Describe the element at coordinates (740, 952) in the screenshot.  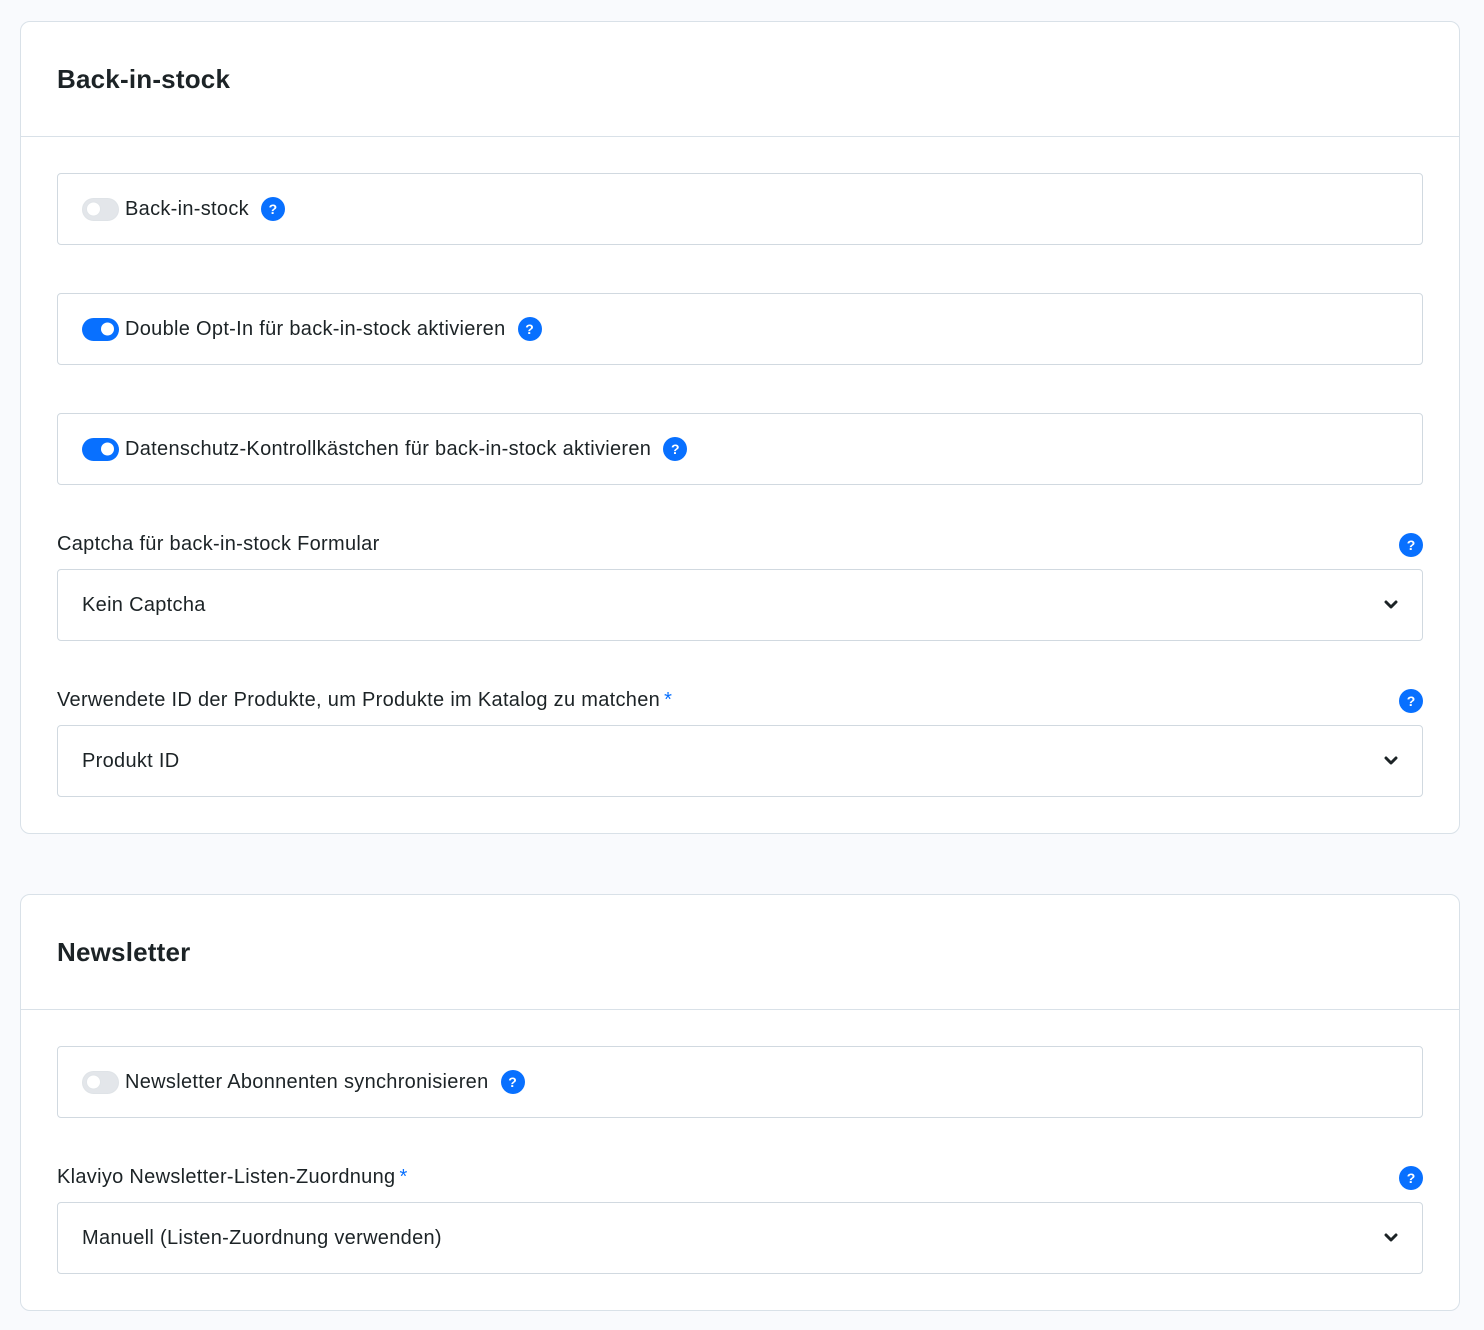
I see `newsletter-card-header: Newsletter` at that location.